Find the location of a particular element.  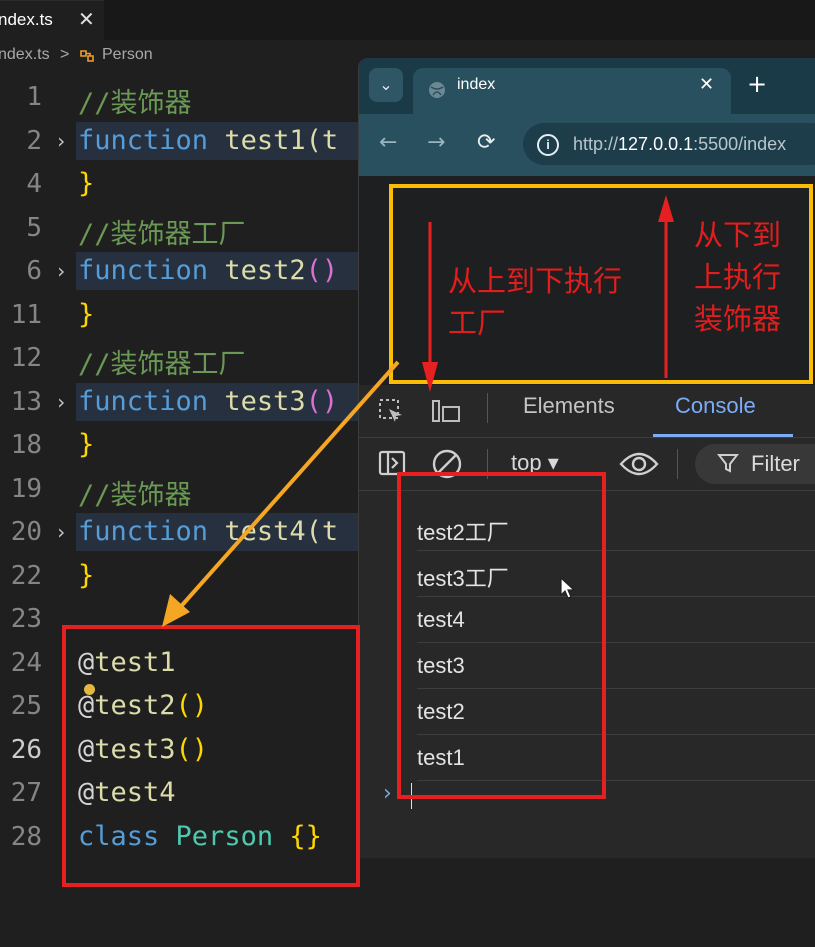

code-line: 1 //装饰器 is located at coordinates (180, 97).